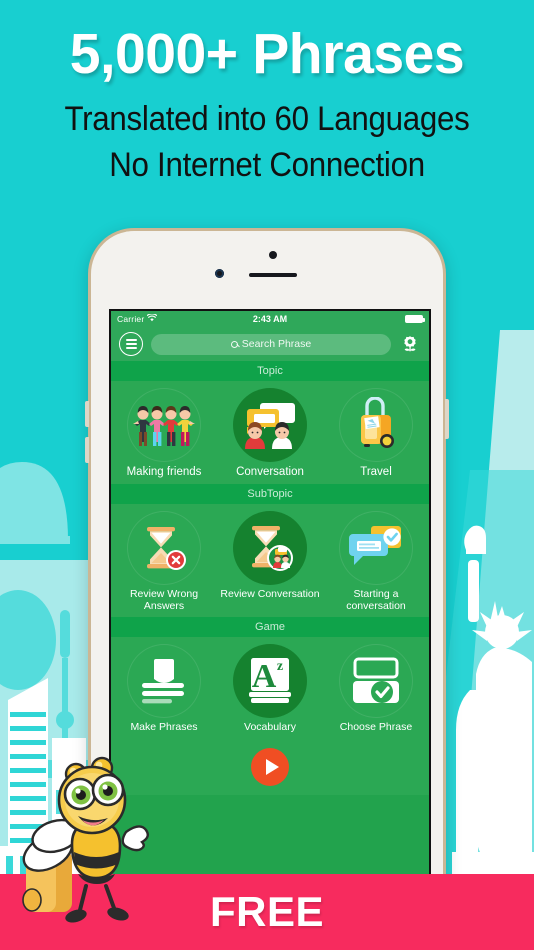  I want to click on app-nav-bar: Search Phrase, so click(270, 344).